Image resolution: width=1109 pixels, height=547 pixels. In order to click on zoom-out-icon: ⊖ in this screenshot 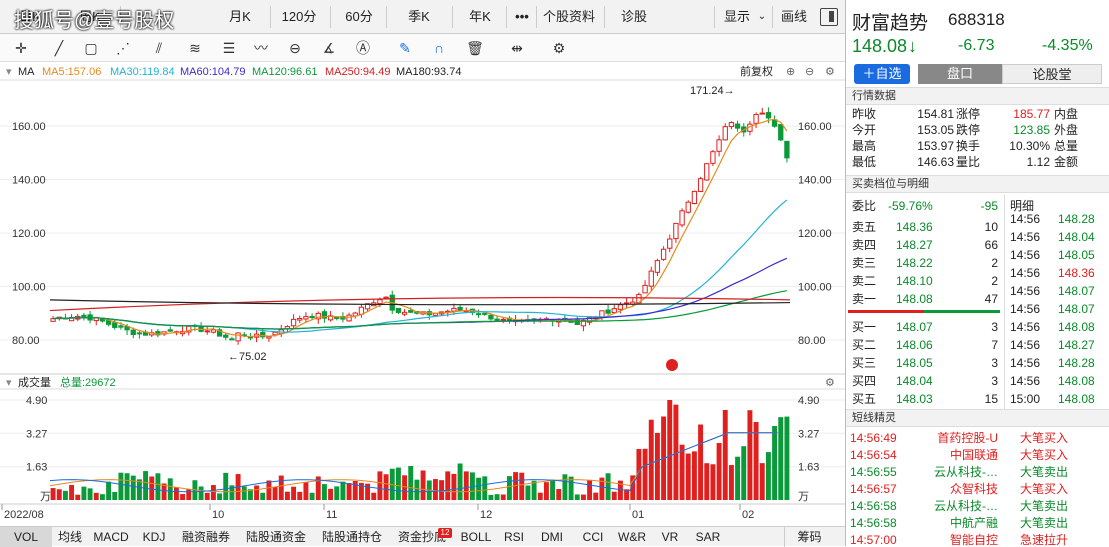, I will do `click(809, 72)`.